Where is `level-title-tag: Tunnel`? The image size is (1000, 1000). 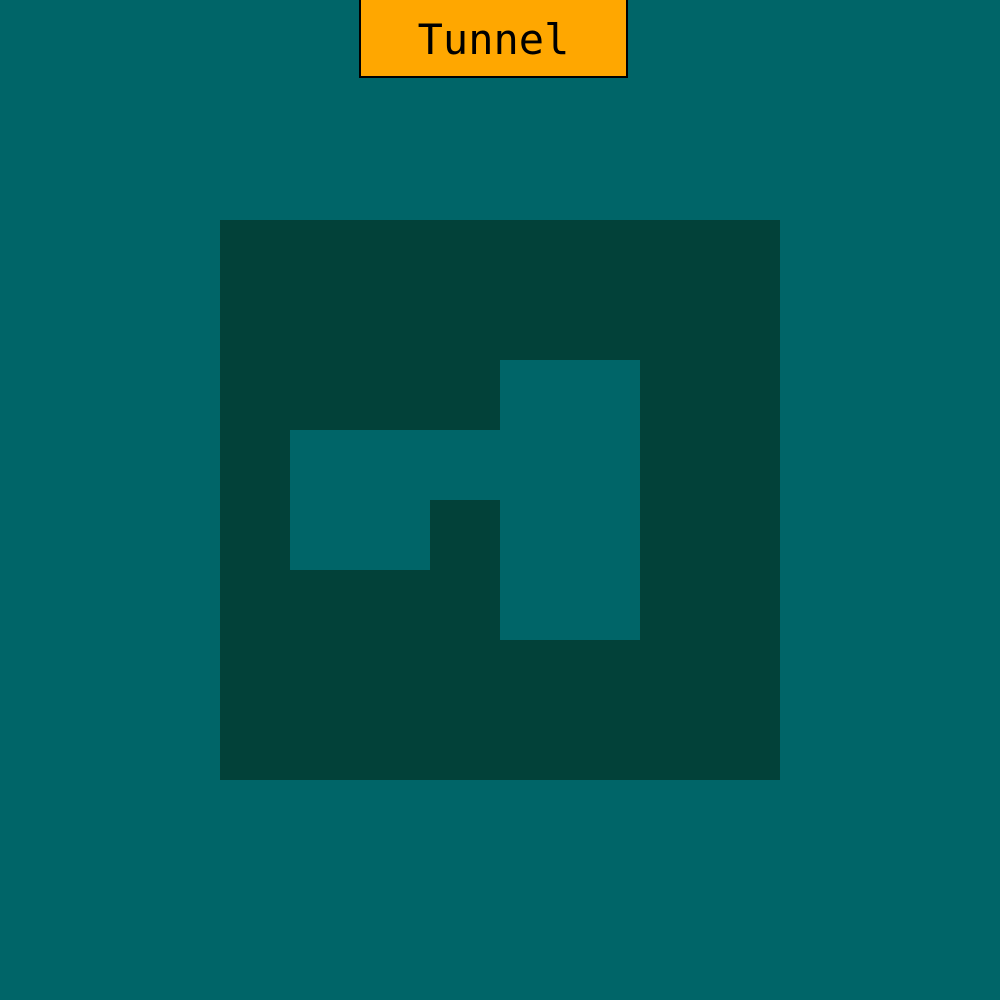 level-title-tag: Tunnel is located at coordinates (493, 39).